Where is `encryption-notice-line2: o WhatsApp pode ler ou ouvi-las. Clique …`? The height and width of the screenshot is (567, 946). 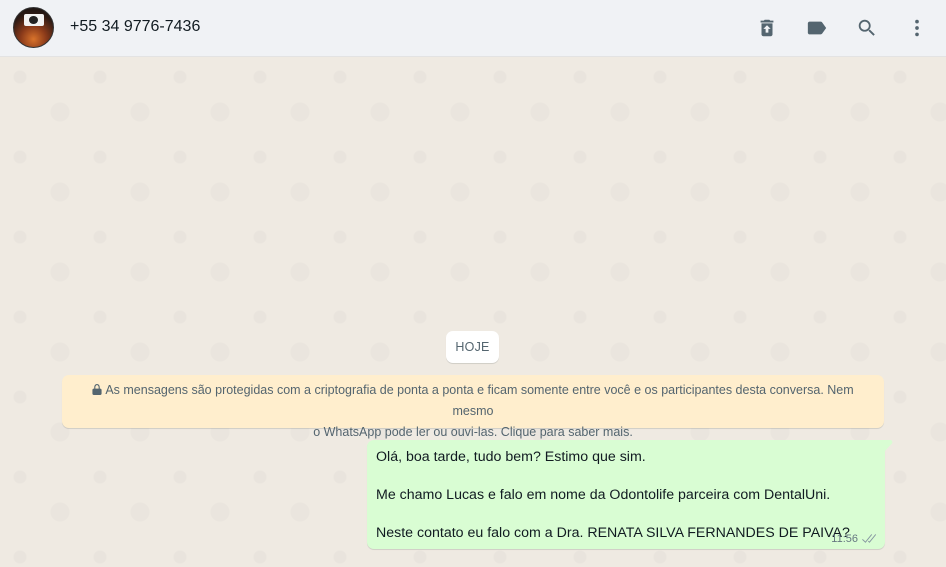
encryption-notice-line2: o WhatsApp pode ler ou ouvi-las. Clique … is located at coordinates (473, 432).